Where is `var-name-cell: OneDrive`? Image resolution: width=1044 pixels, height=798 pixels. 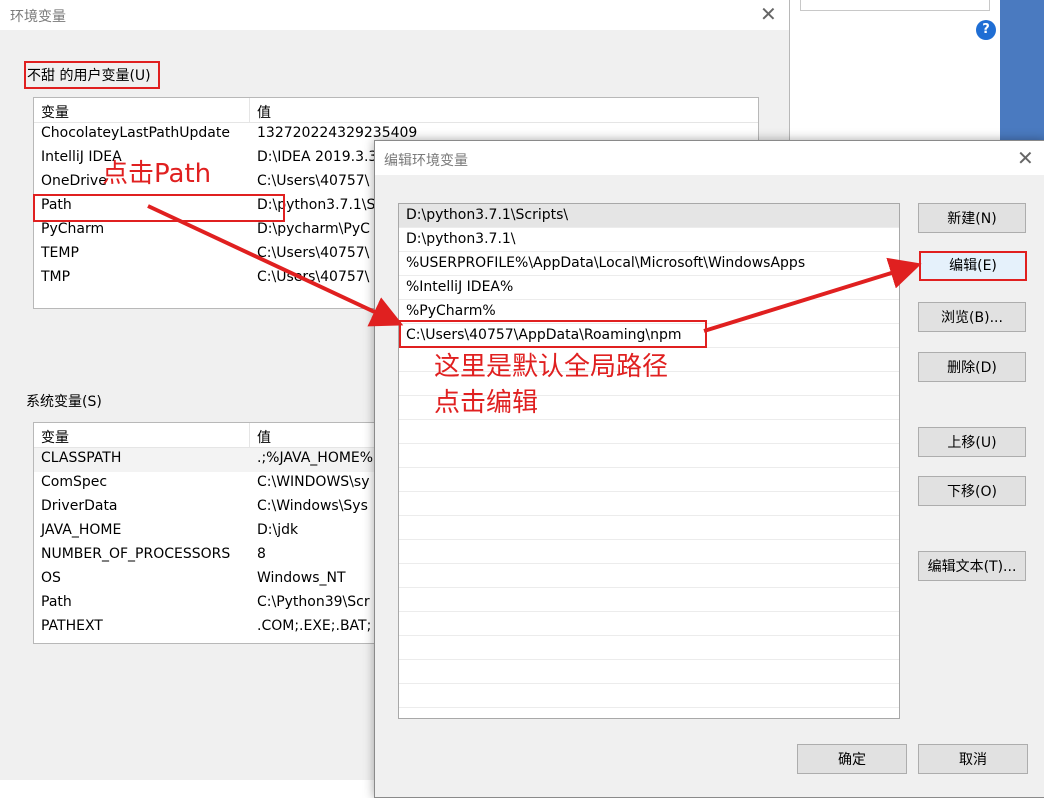 var-name-cell: OneDrive is located at coordinates (74, 181).